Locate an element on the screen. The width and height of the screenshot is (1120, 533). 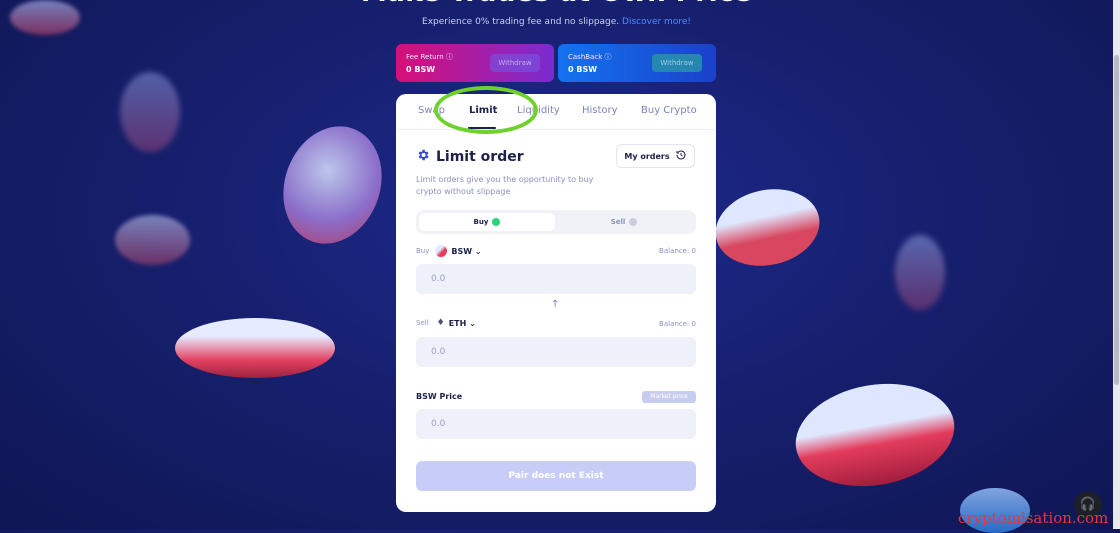
buy-token-symbol: BSW is located at coordinates (462, 251).